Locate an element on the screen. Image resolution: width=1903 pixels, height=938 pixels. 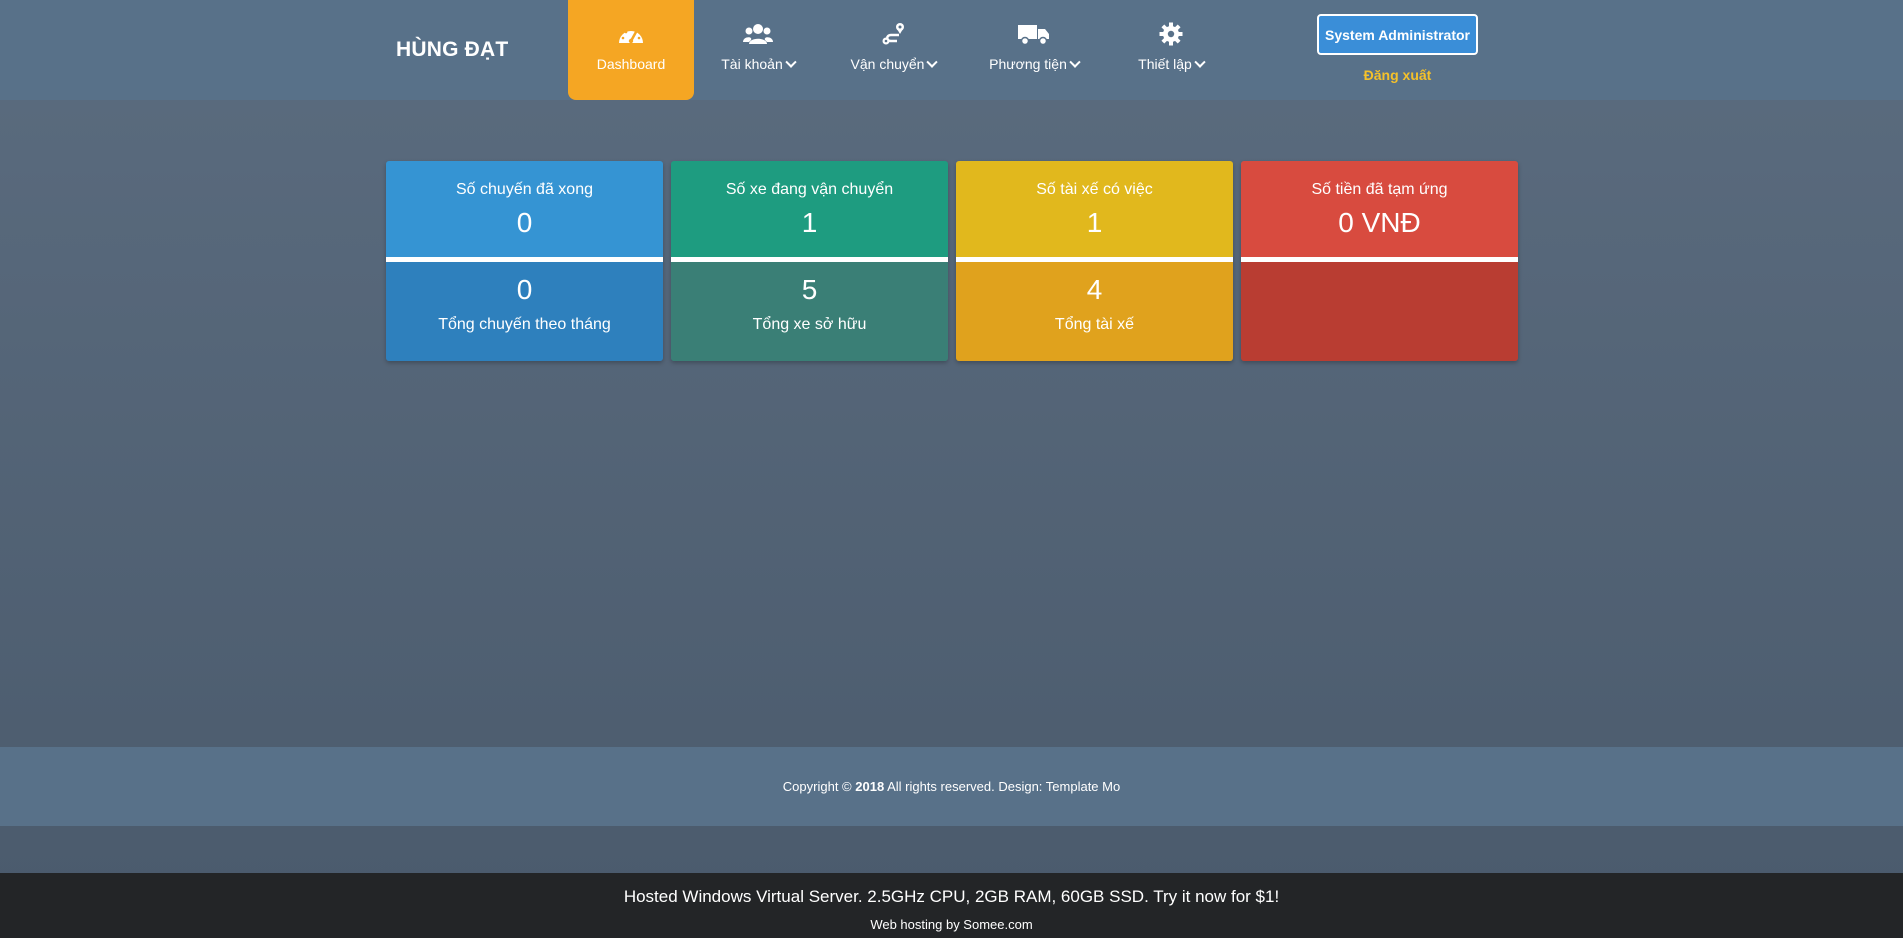
stat-card-title: Số xe đang vận chuyển is located at coordinates (809, 189).